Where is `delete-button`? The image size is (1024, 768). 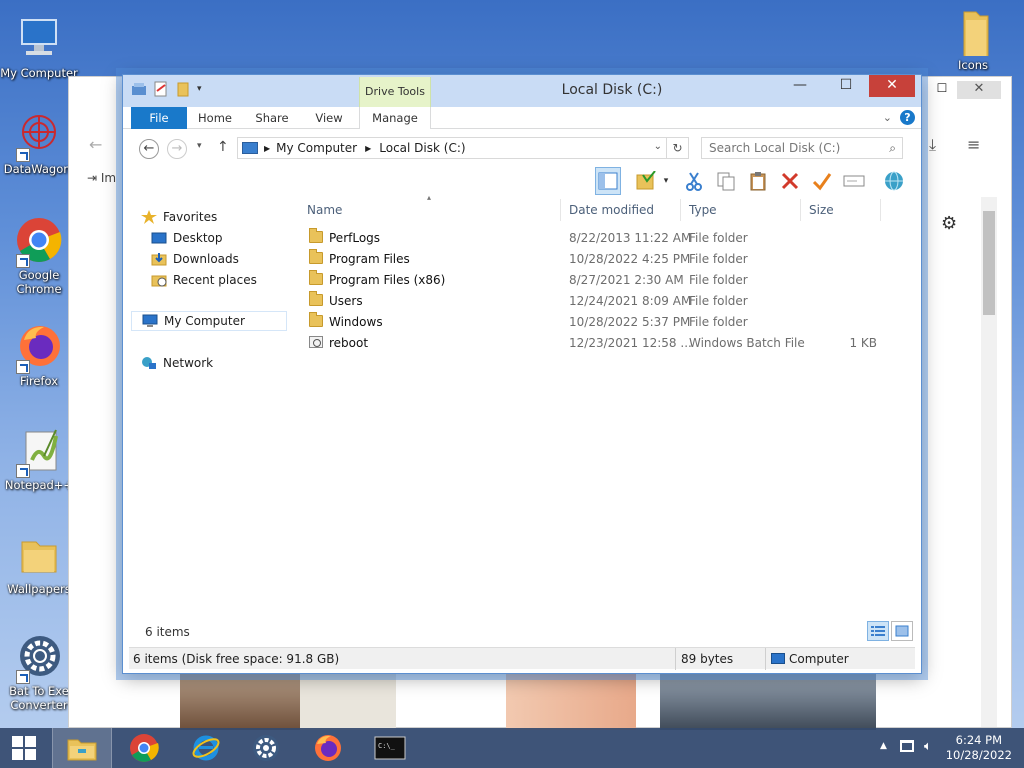 delete-button is located at coordinates (790, 181).